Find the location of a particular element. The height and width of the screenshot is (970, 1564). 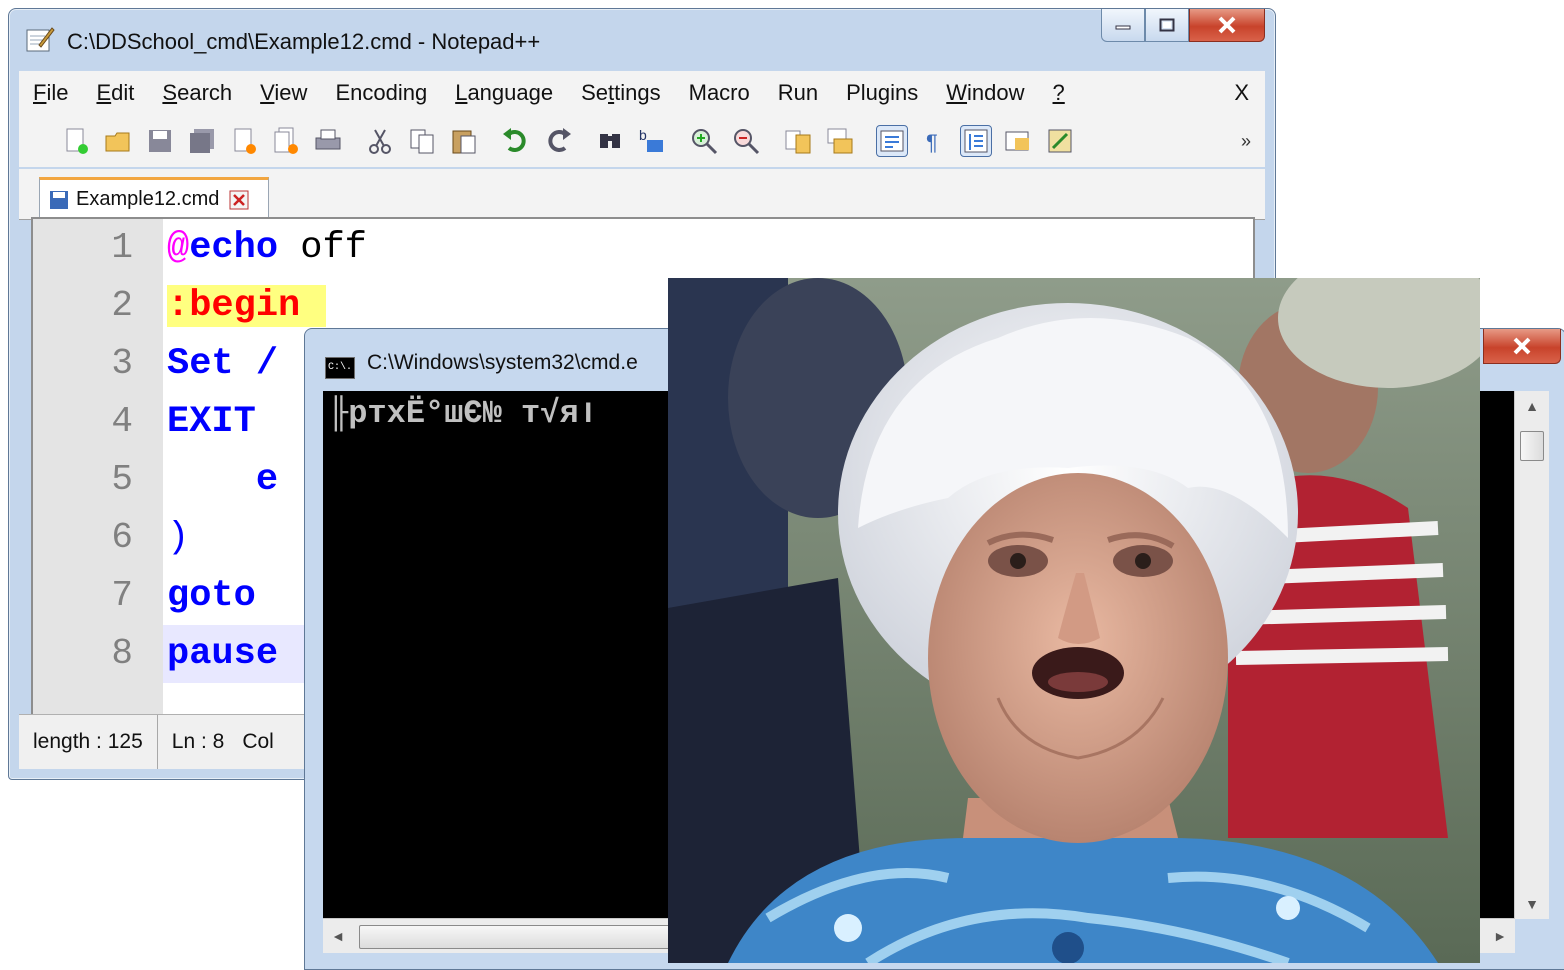

scroll-thumb is located at coordinates (1532, 446).